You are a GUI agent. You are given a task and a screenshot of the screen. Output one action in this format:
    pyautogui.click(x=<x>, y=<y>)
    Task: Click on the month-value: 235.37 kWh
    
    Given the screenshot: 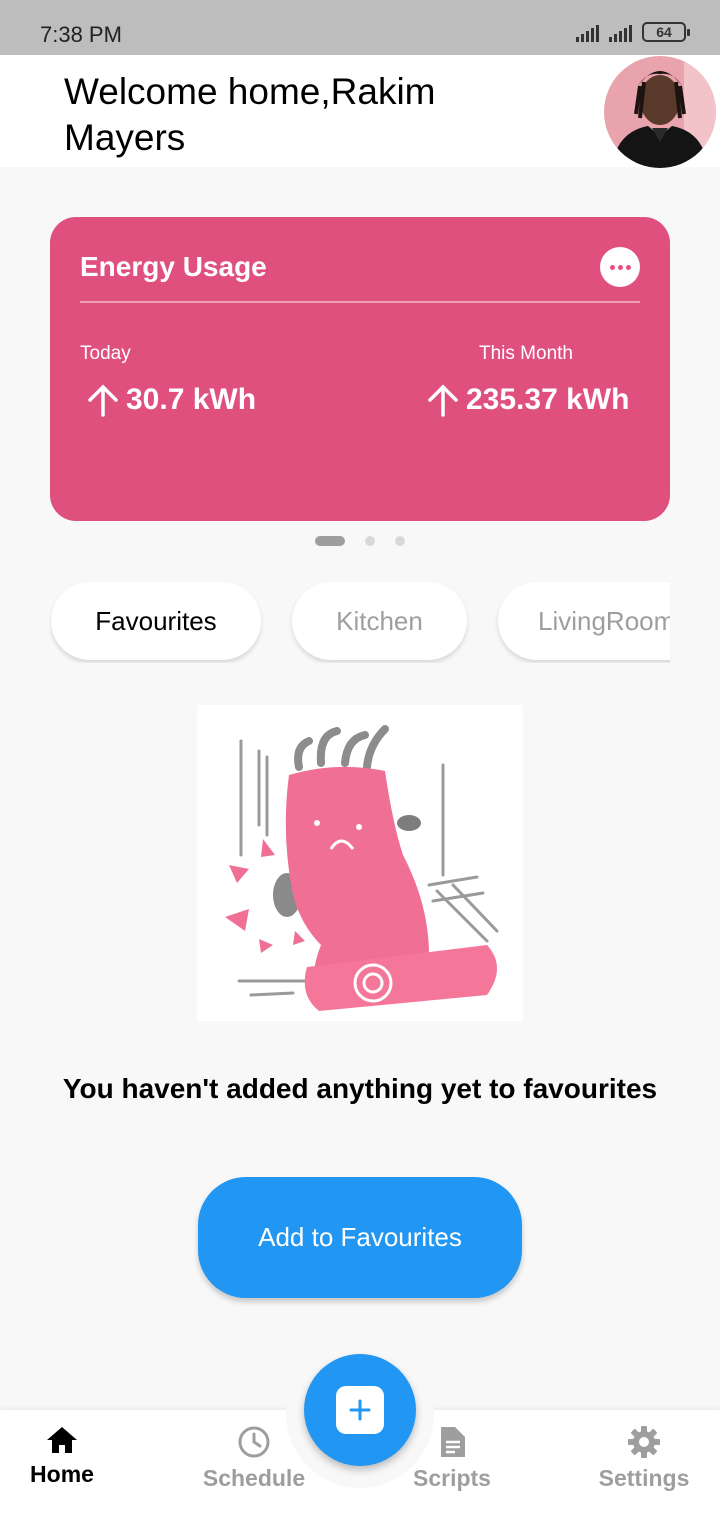 What is the action you would take?
    pyautogui.click(x=548, y=399)
    